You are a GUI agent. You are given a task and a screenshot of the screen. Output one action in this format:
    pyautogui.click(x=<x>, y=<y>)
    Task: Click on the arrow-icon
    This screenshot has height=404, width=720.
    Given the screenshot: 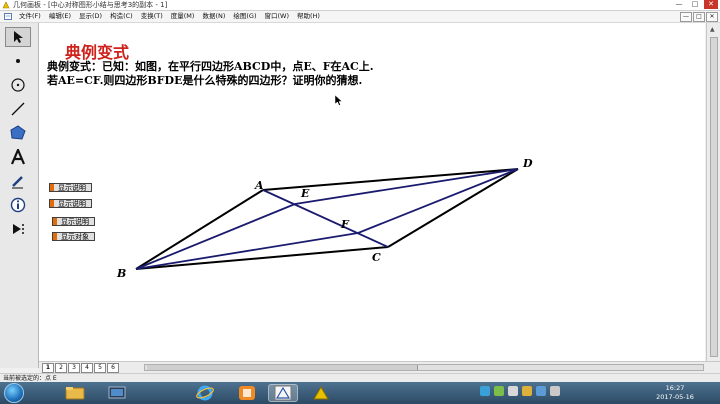 What is the action you would take?
    pyautogui.click(x=18, y=37)
    